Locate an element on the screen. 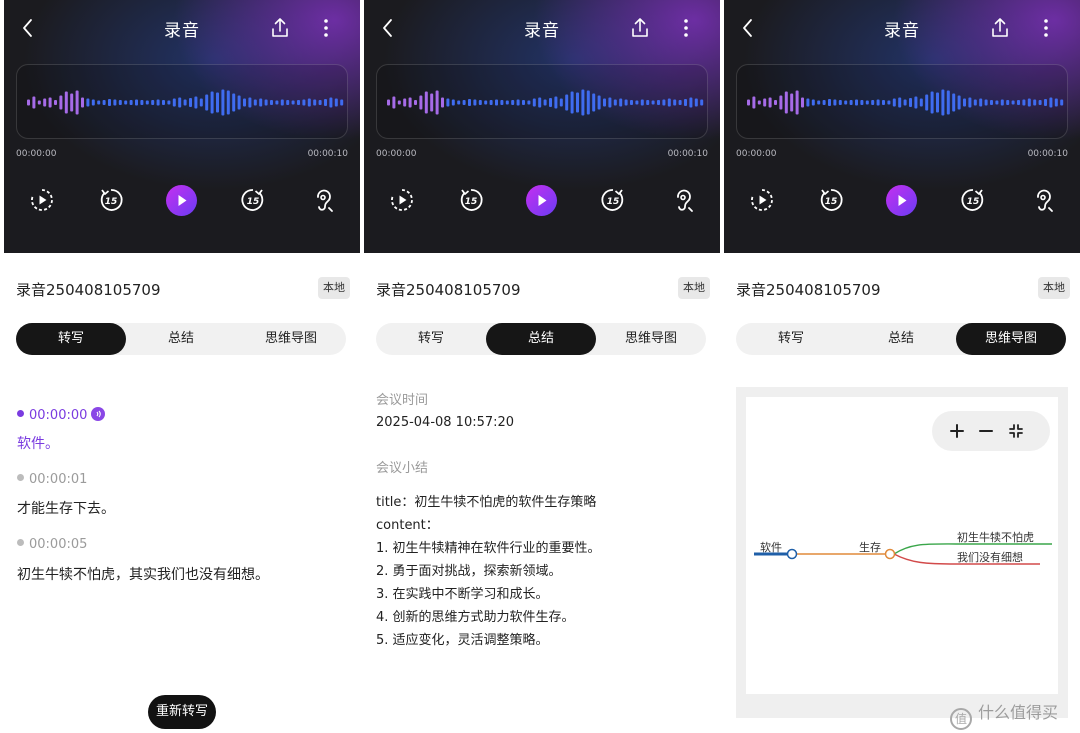  total-time: 00:00:10 is located at coordinates (1047, 154).